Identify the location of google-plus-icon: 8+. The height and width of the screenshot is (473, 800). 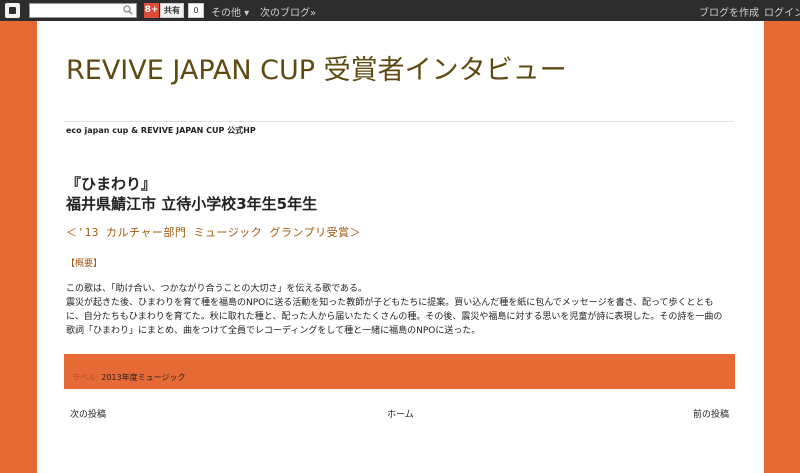
(151, 10).